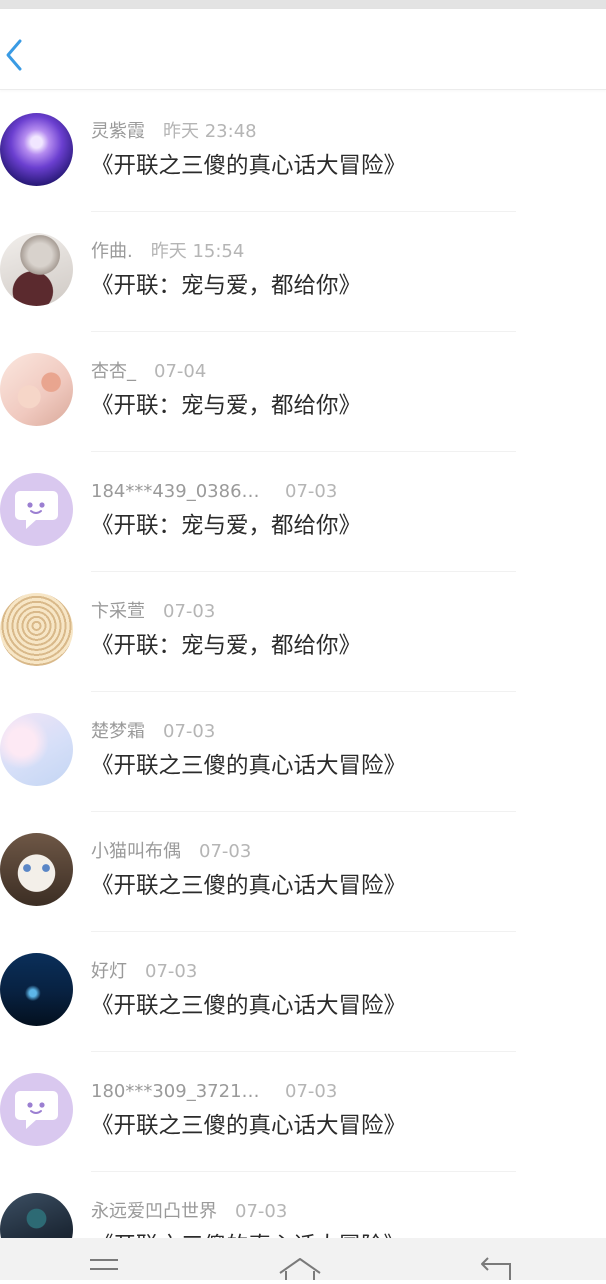  I want to click on list-item: 楚梦霜 07-03 《开联之三傻的真心话大冒险》, so click(303, 752).